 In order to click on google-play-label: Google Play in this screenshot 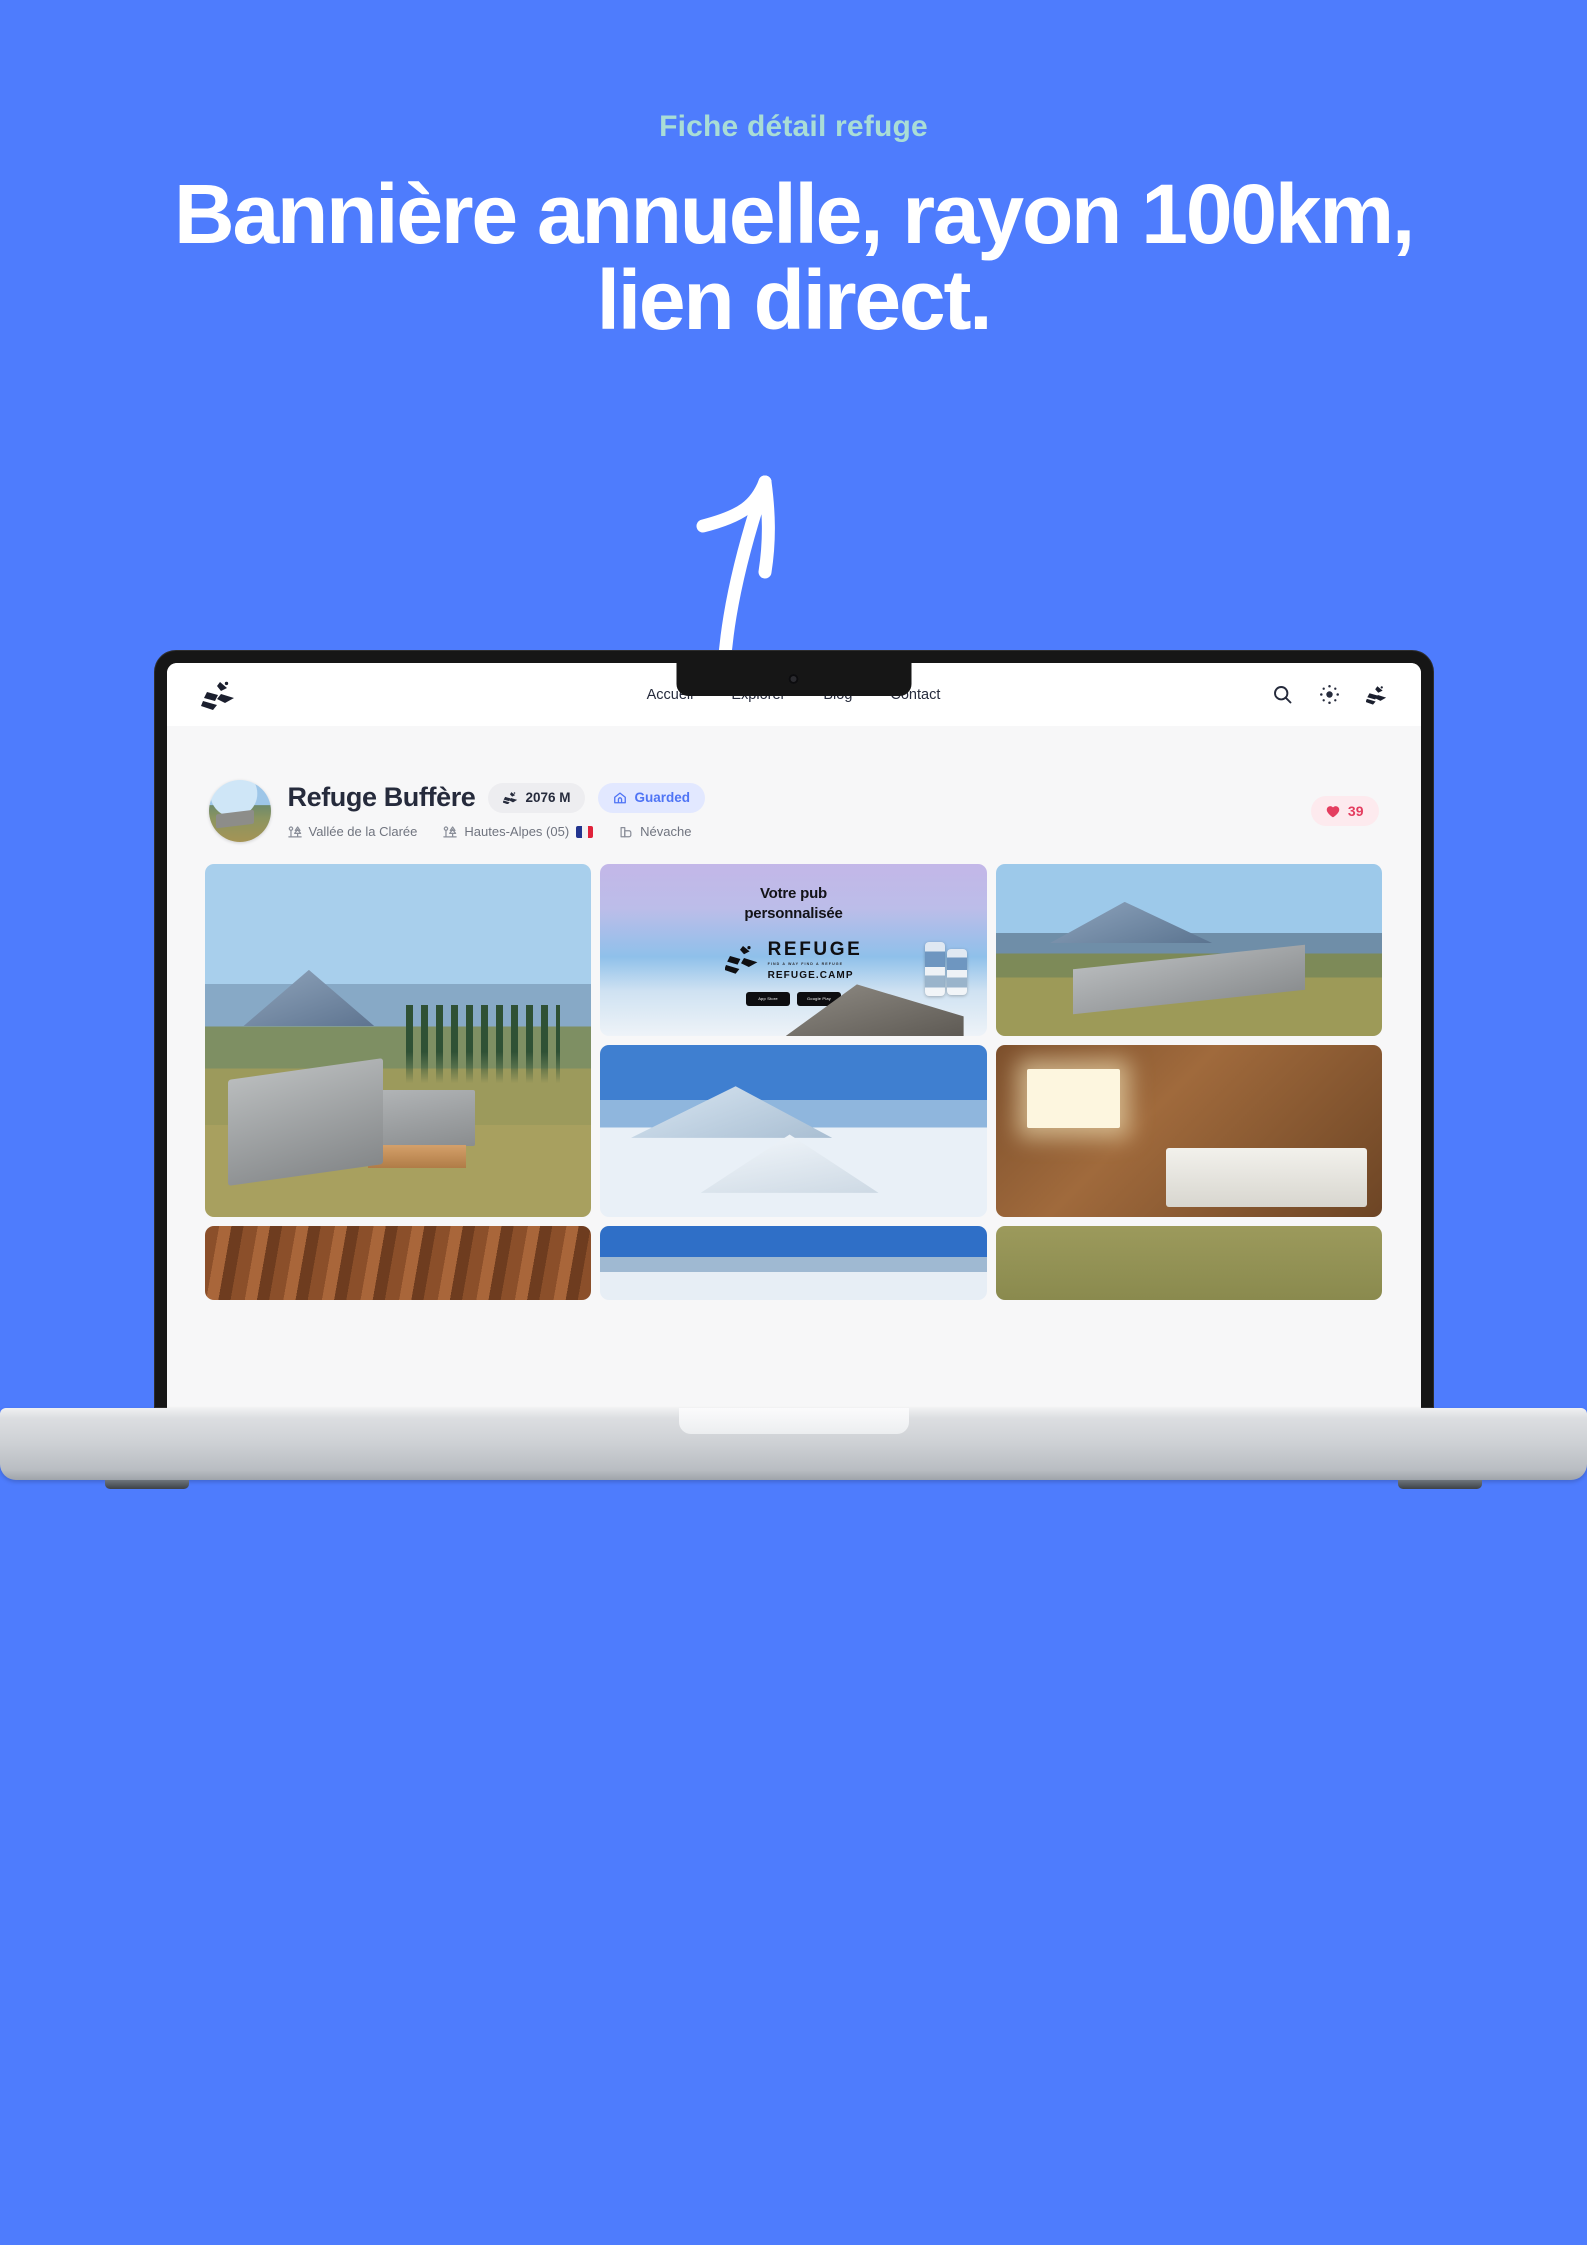, I will do `click(818, 999)`.